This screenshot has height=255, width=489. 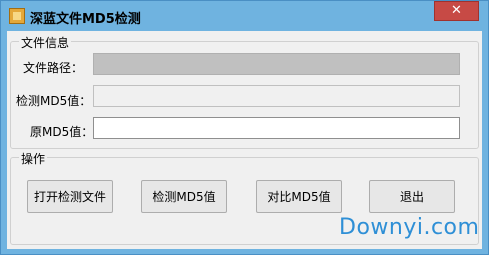 What do you see at coordinates (85, 19) in the screenshot?
I see `window-title: 深蓝文件MD5检测` at bounding box center [85, 19].